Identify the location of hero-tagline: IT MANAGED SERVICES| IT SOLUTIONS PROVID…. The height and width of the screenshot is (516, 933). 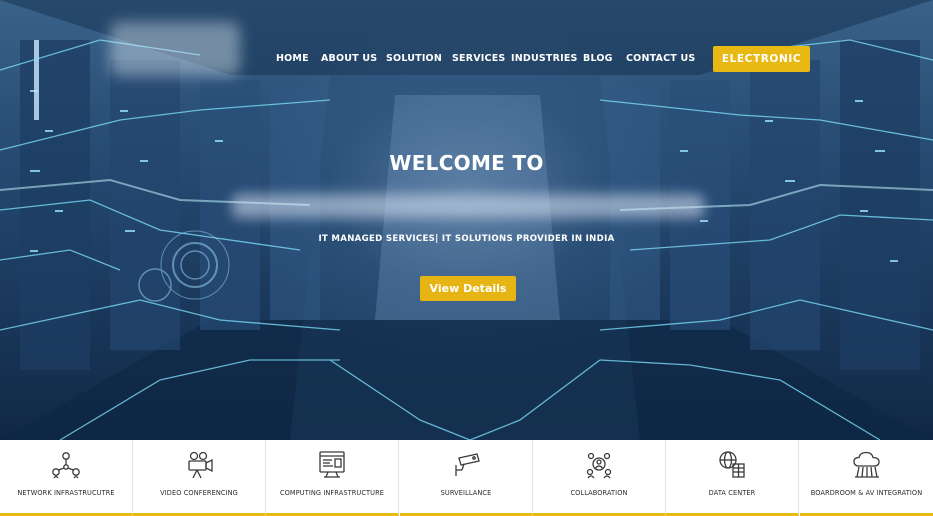
(466, 239).